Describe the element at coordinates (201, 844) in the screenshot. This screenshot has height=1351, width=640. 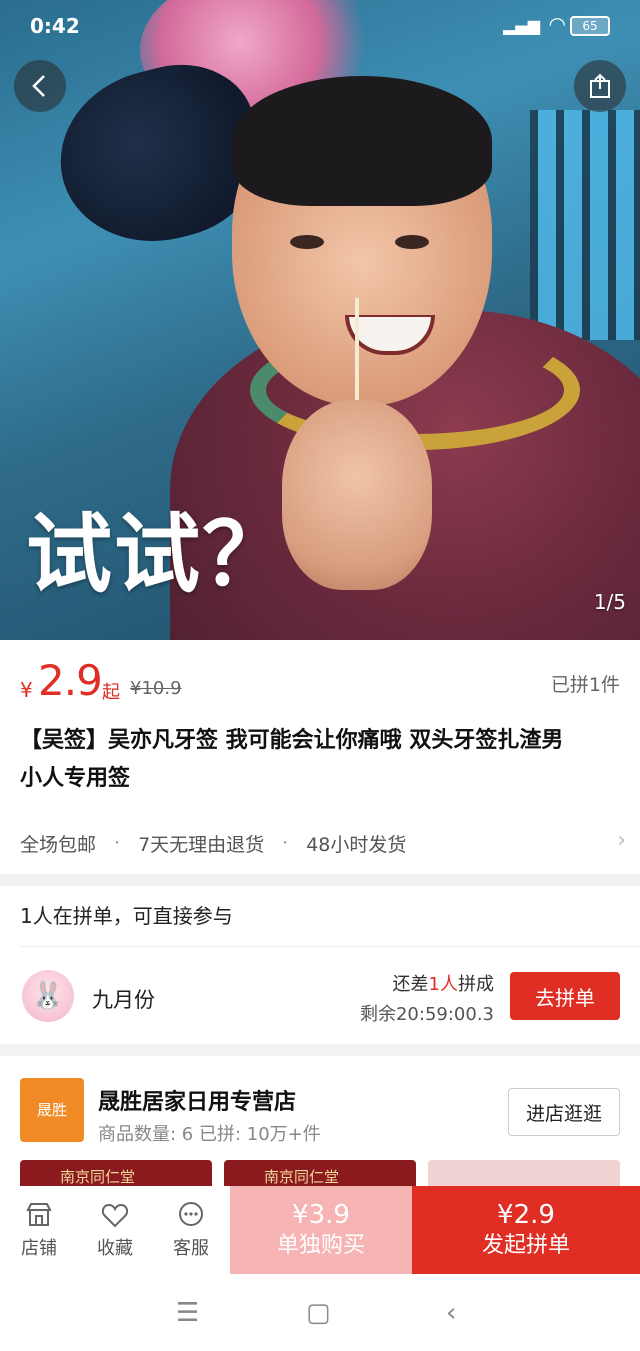
I see `service-7day-return: 7天无理由退货` at that location.